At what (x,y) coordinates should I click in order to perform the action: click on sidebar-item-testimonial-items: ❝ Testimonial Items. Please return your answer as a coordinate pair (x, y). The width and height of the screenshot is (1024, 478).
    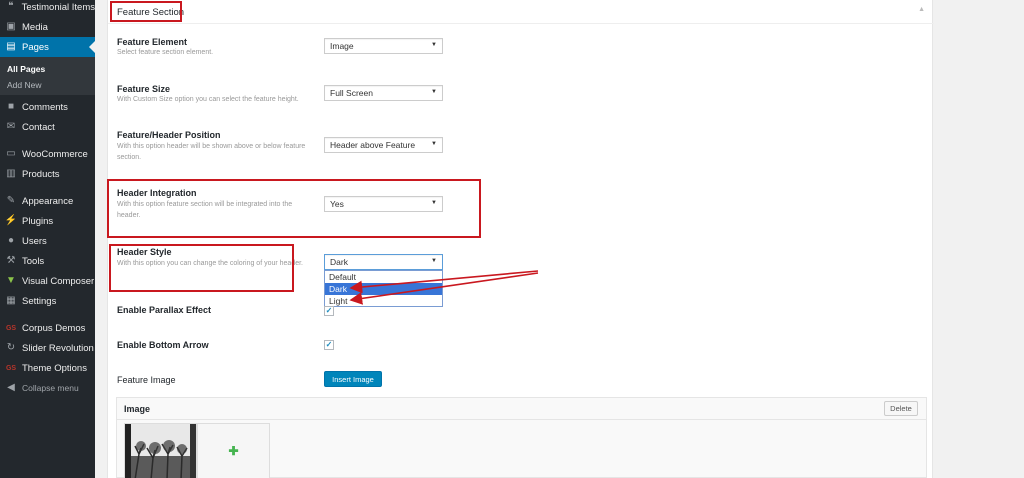
    Looking at the image, I should click on (47, 8).